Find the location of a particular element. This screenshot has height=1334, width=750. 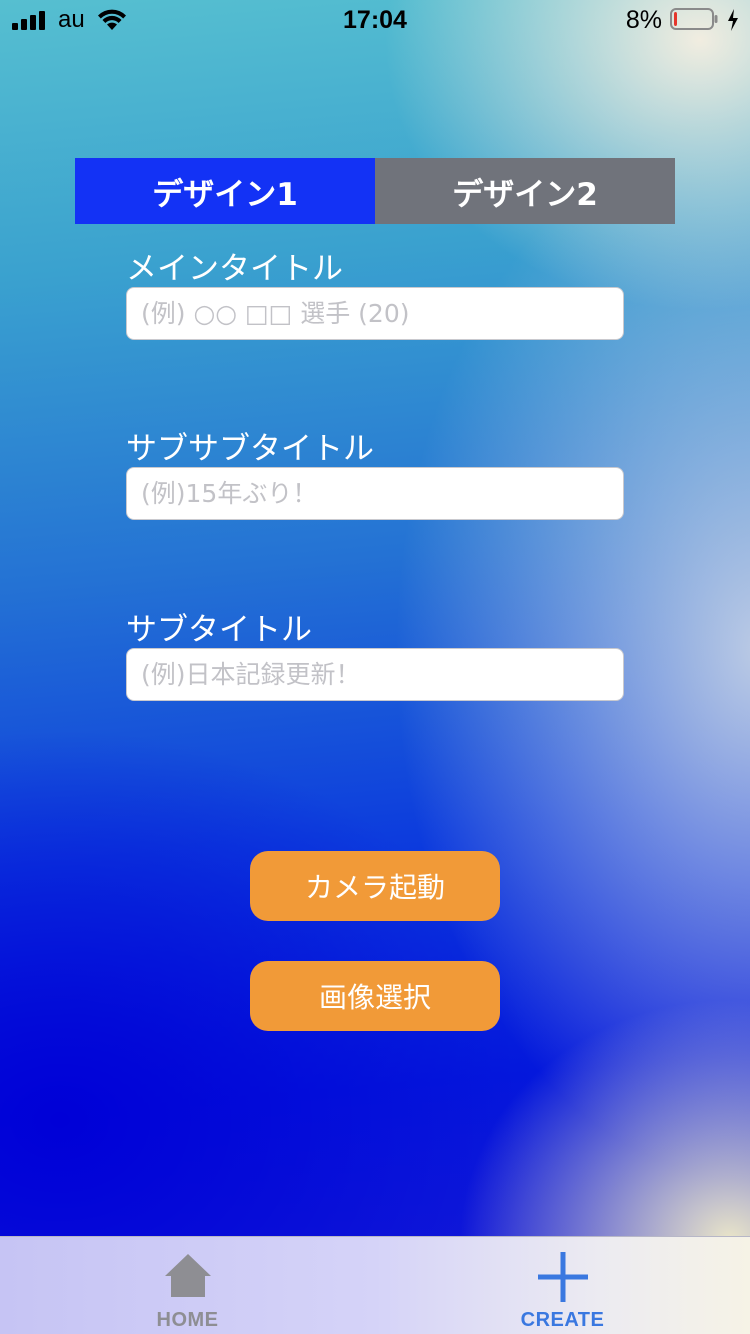

charging-bolt-icon is located at coordinates (733, 20).